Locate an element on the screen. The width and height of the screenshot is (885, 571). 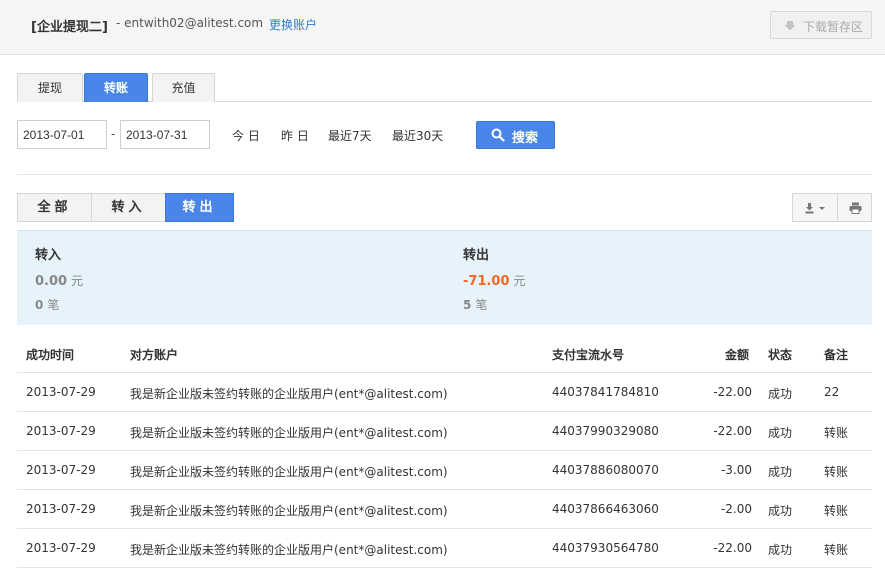
summary-in-label: 转入 is located at coordinates (48, 255).